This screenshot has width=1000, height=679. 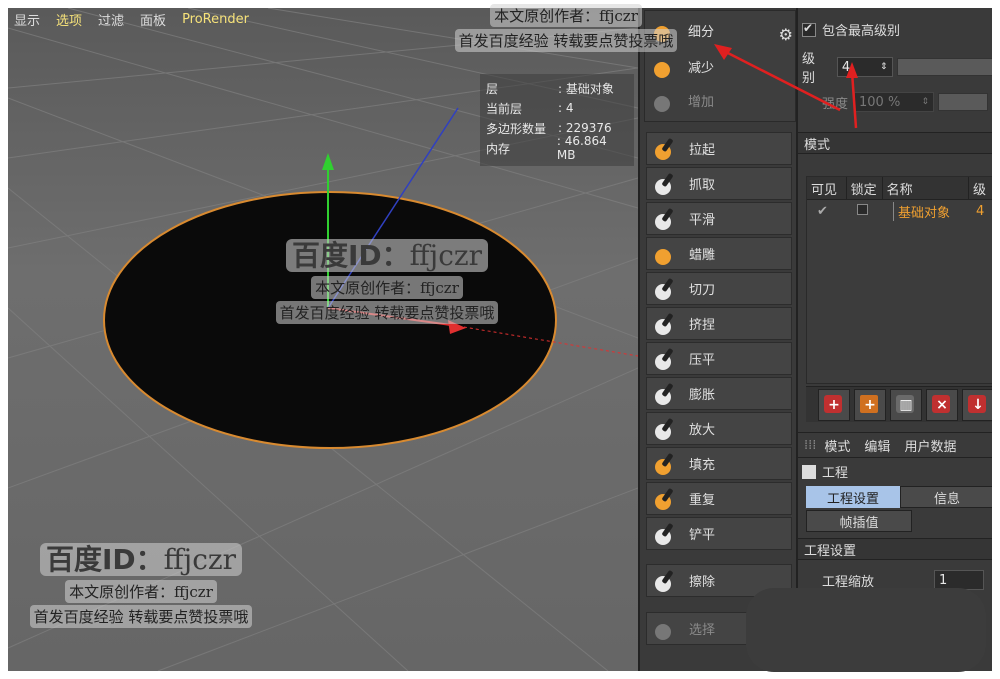 I want to click on annotation-arrows, so click(x=786, y=86).